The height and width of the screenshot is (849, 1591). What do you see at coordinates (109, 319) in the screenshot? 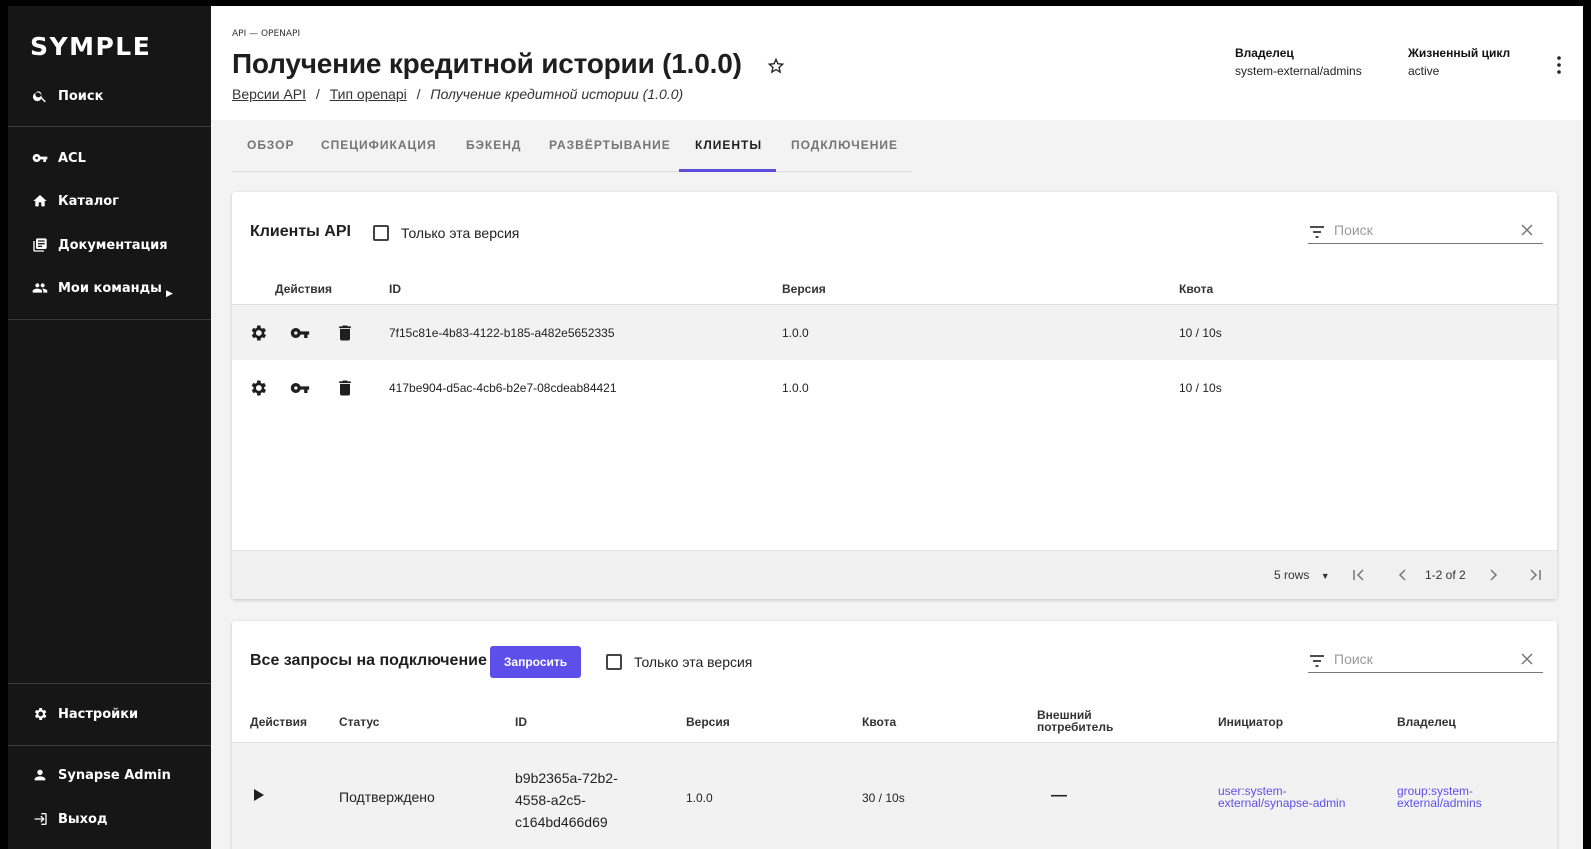
I see `sidebar-divider` at bounding box center [109, 319].